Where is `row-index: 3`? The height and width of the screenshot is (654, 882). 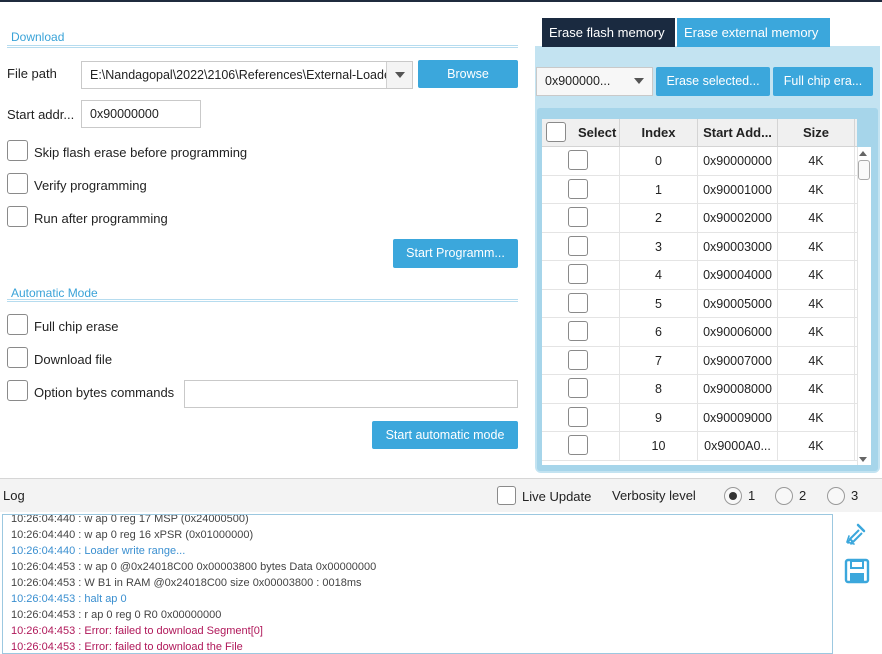
row-index: 3 is located at coordinates (659, 246).